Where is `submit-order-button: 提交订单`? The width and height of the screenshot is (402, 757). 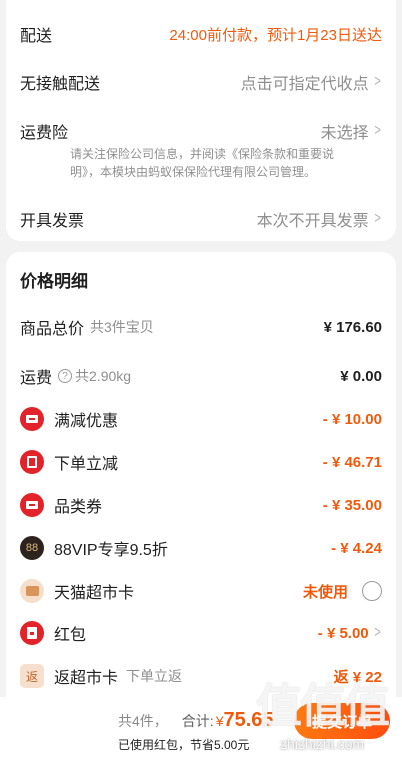 submit-order-button: 提交订单 is located at coordinates (342, 721).